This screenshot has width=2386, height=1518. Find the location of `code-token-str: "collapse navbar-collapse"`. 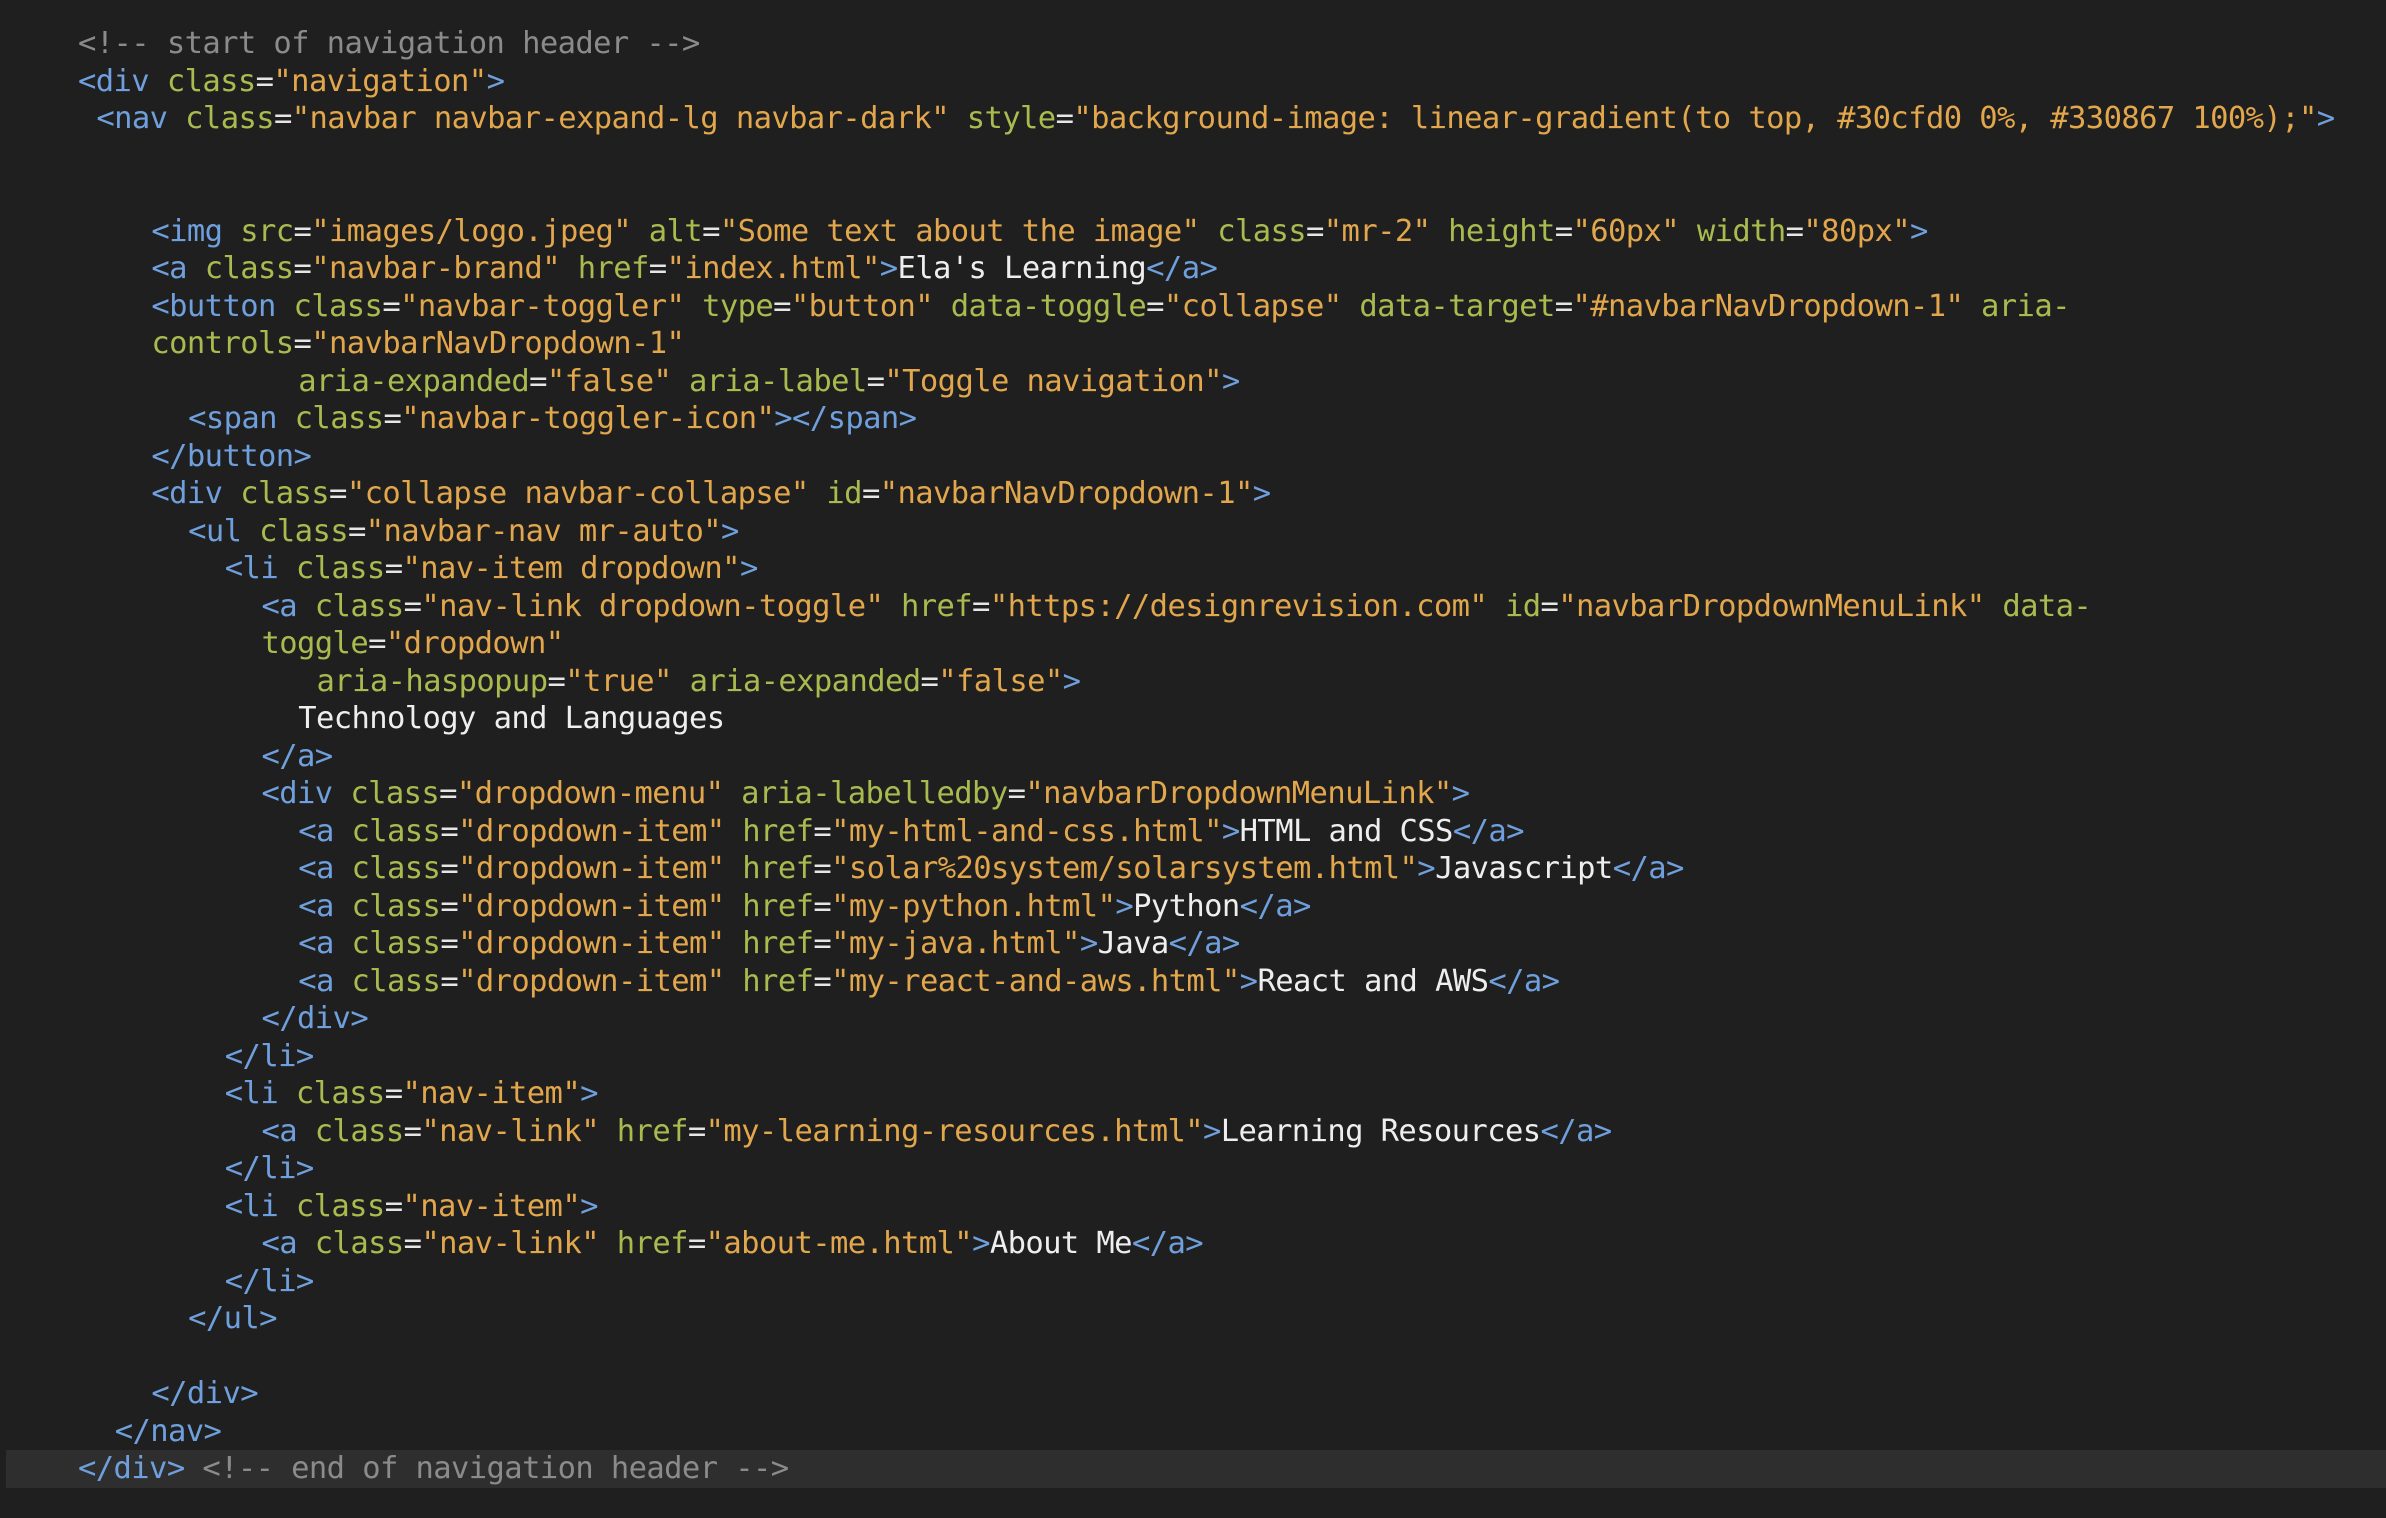

code-token-str: "collapse navbar-collapse" is located at coordinates (577, 493).